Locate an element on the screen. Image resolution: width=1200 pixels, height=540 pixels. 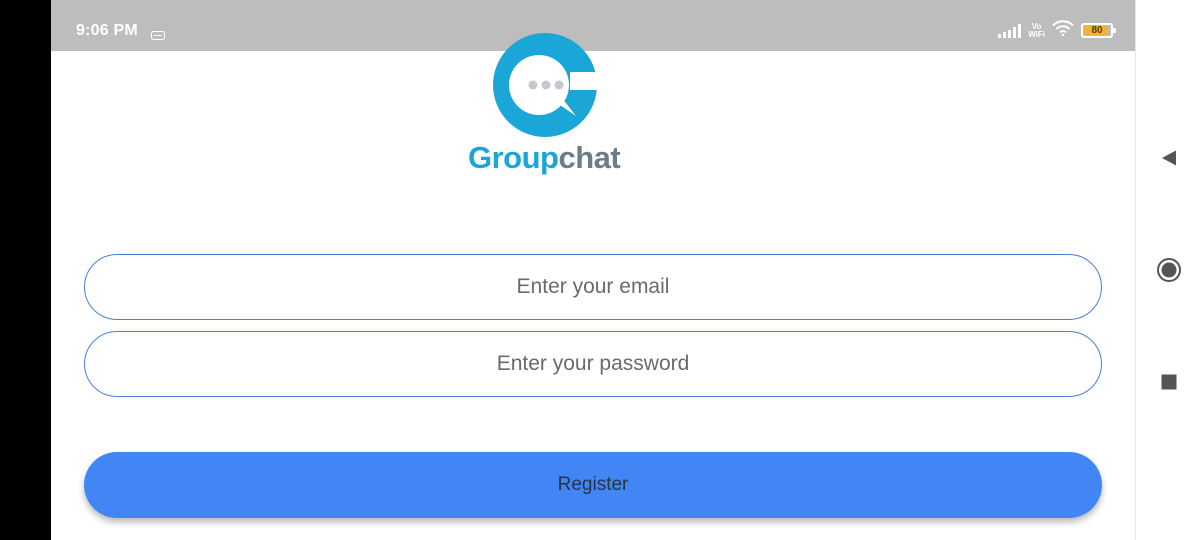
register-button: Register is located at coordinates (593, 485).